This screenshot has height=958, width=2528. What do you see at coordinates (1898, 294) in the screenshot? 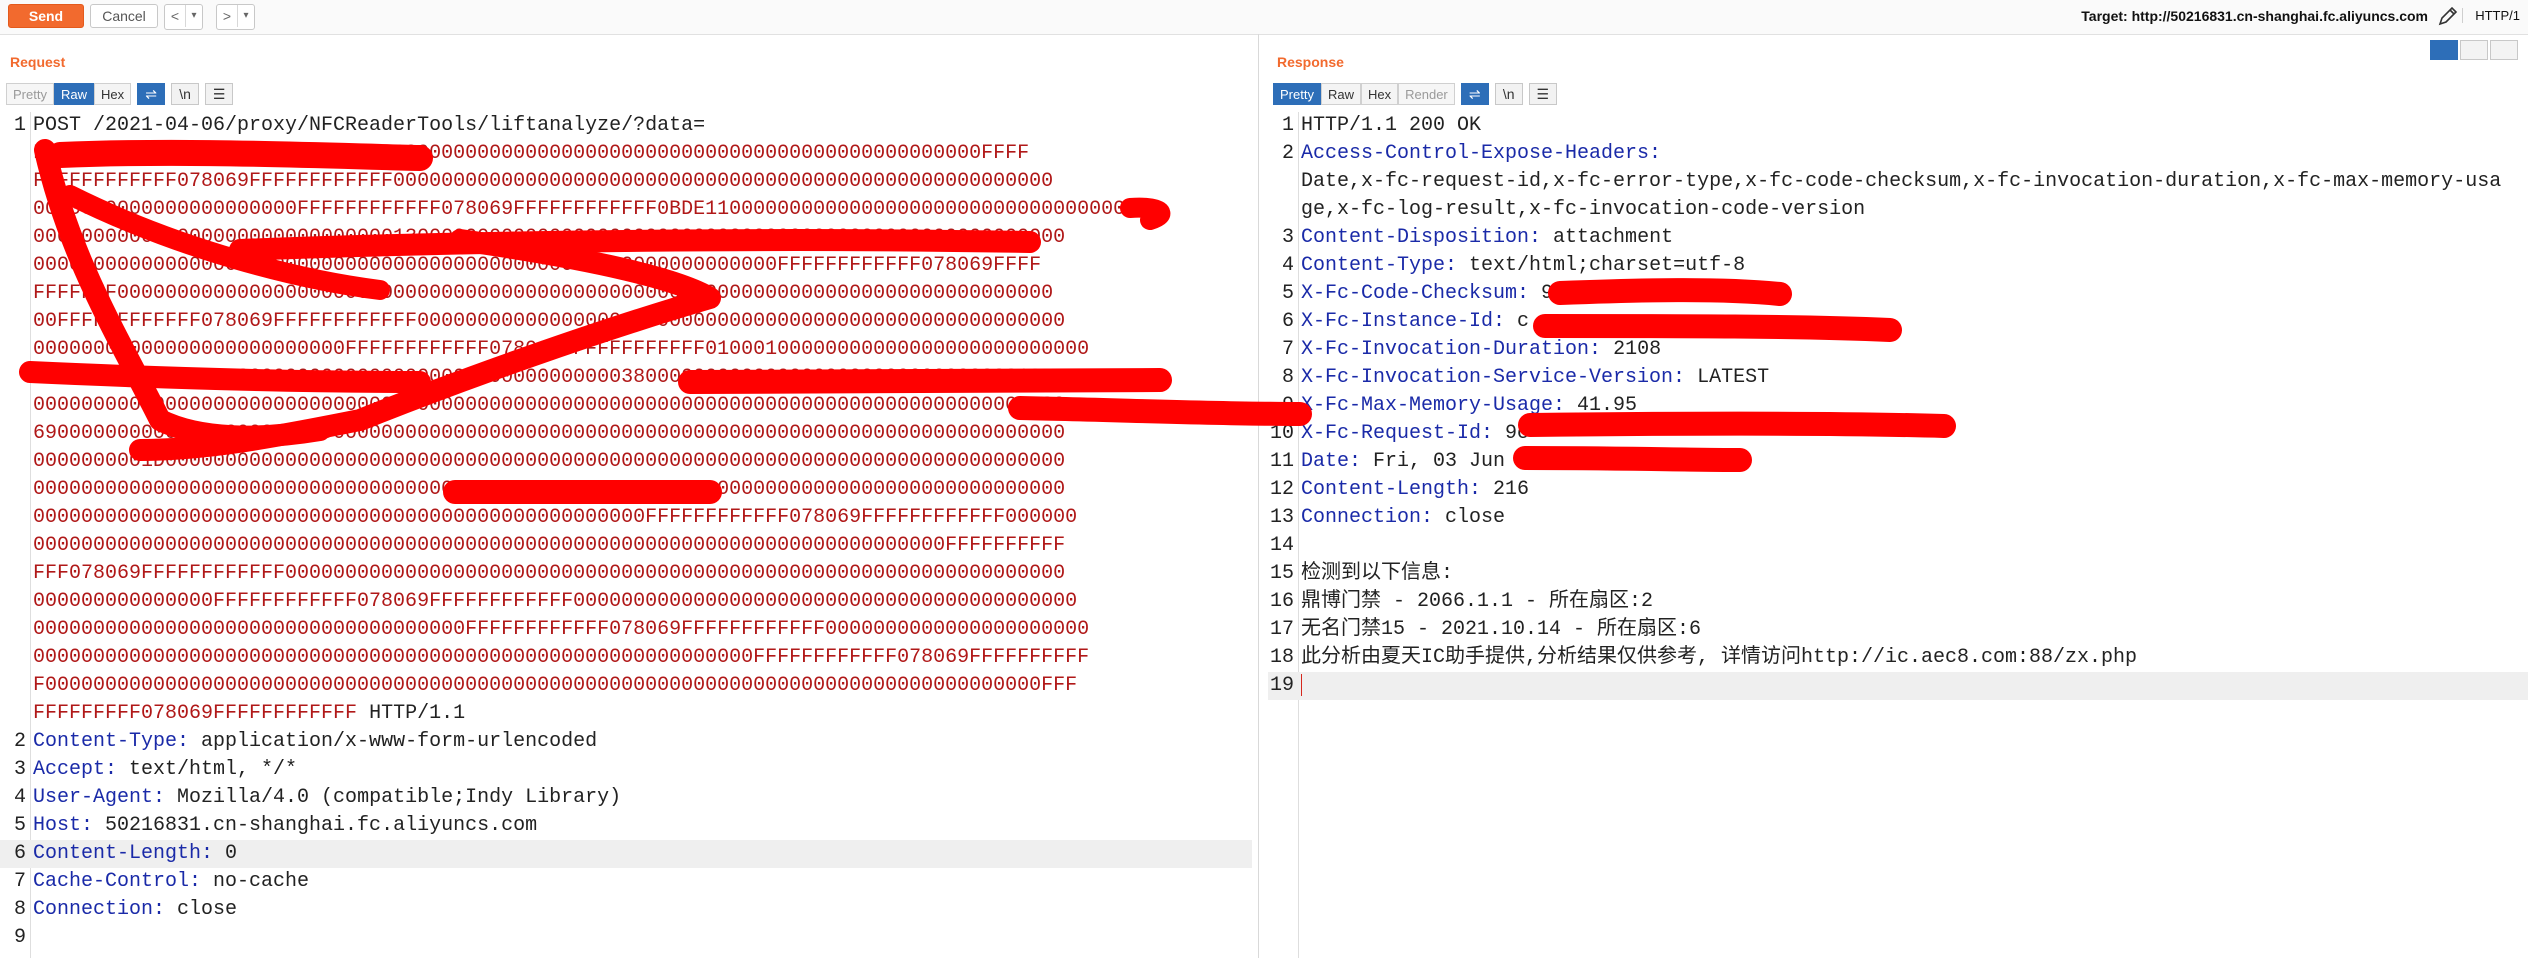
I see `response-line: 5 X-Fc-Code-Checksum: 958` at bounding box center [1898, 294].